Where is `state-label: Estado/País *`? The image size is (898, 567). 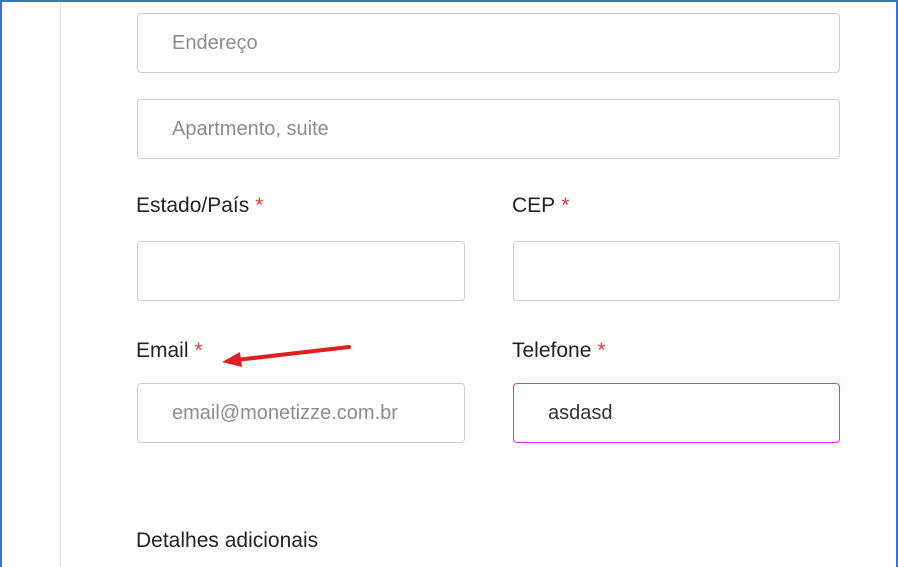 state-label: Estado/País * is located at coordinates (199, 206).